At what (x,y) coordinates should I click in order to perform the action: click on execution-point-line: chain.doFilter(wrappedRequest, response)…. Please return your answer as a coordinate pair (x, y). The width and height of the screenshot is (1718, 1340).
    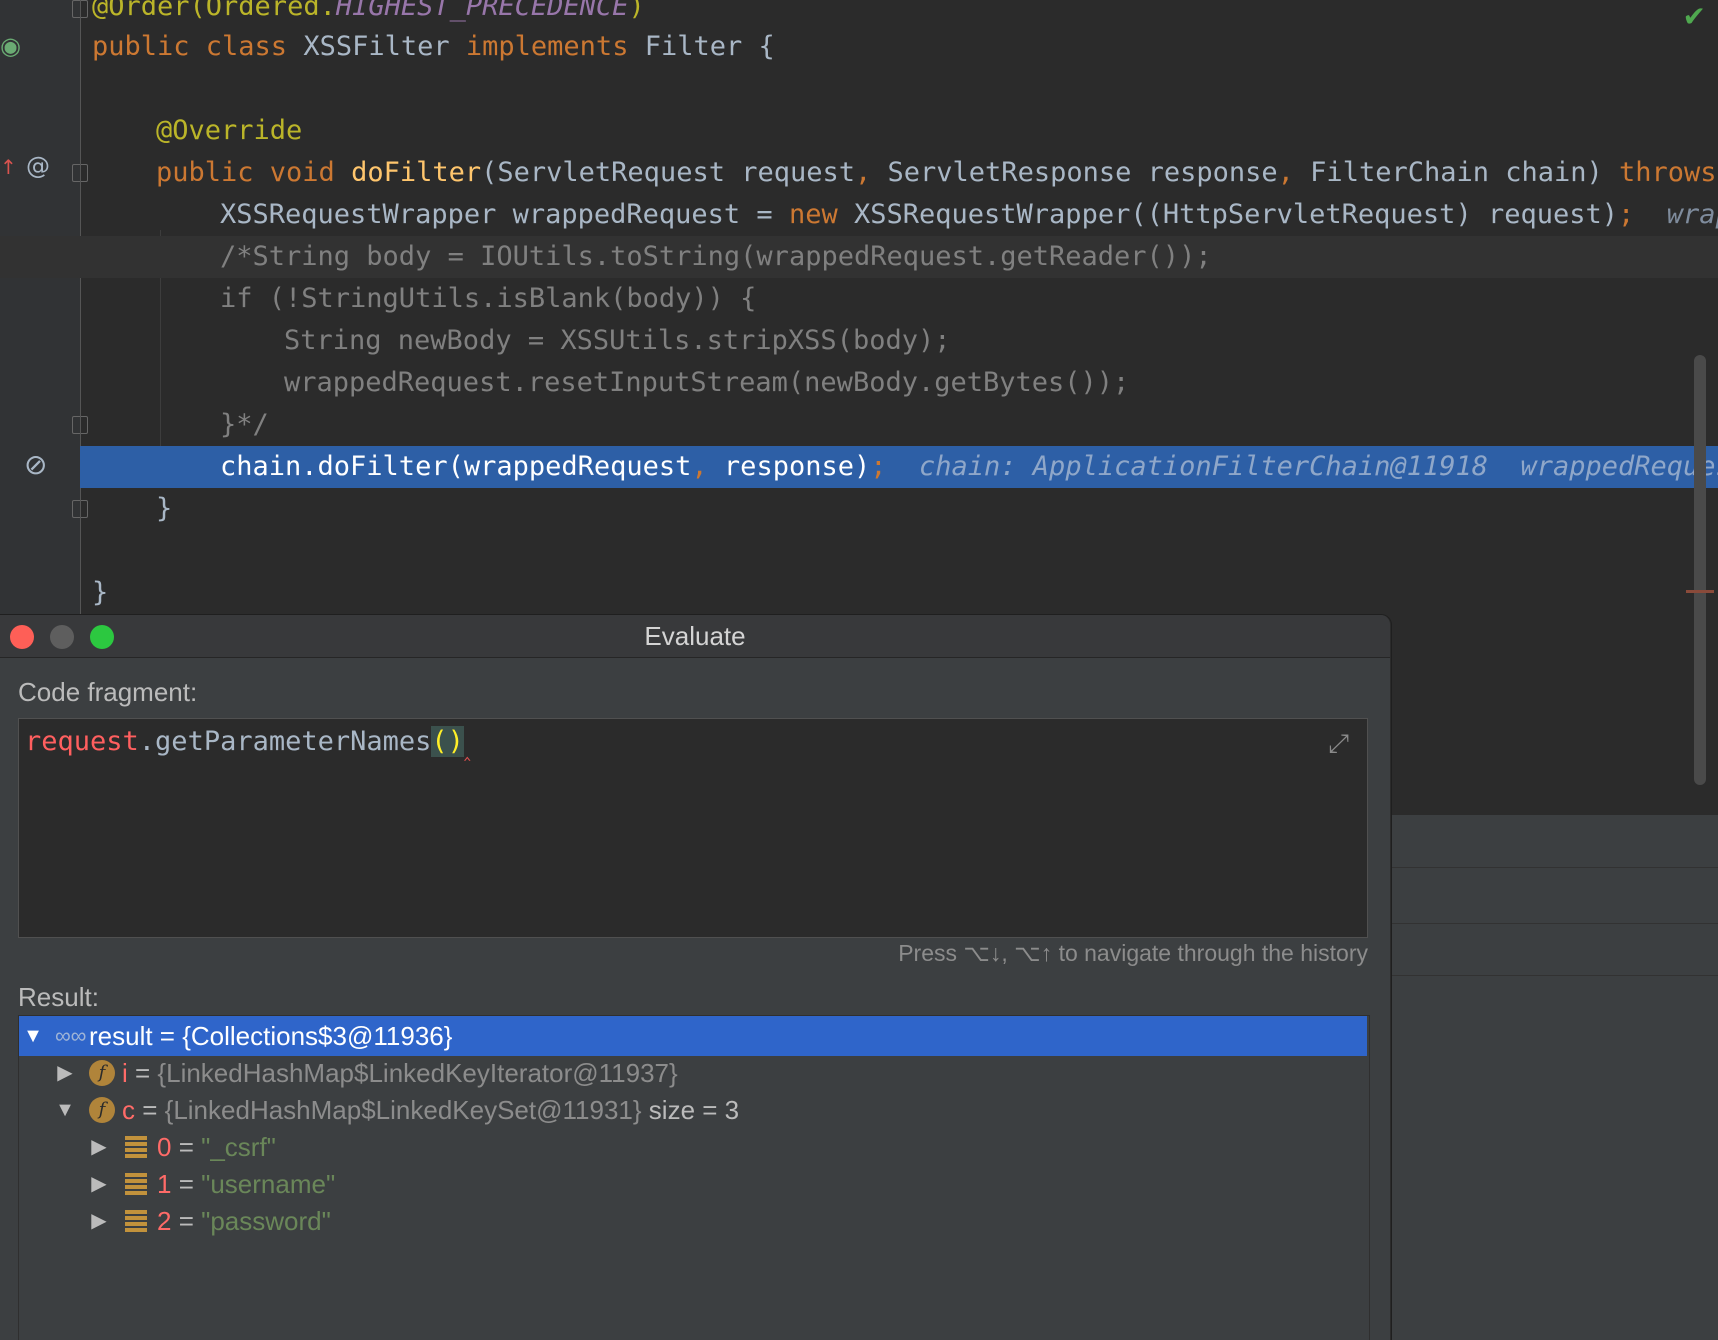
    Looking at the image, I should click on (899, 467).